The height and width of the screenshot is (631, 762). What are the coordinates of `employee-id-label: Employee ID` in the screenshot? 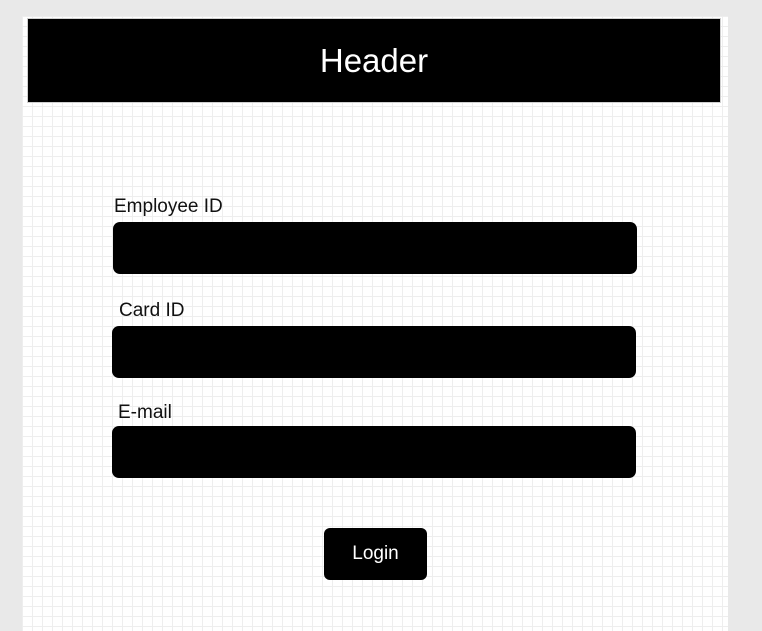 It's located at (168, 206).